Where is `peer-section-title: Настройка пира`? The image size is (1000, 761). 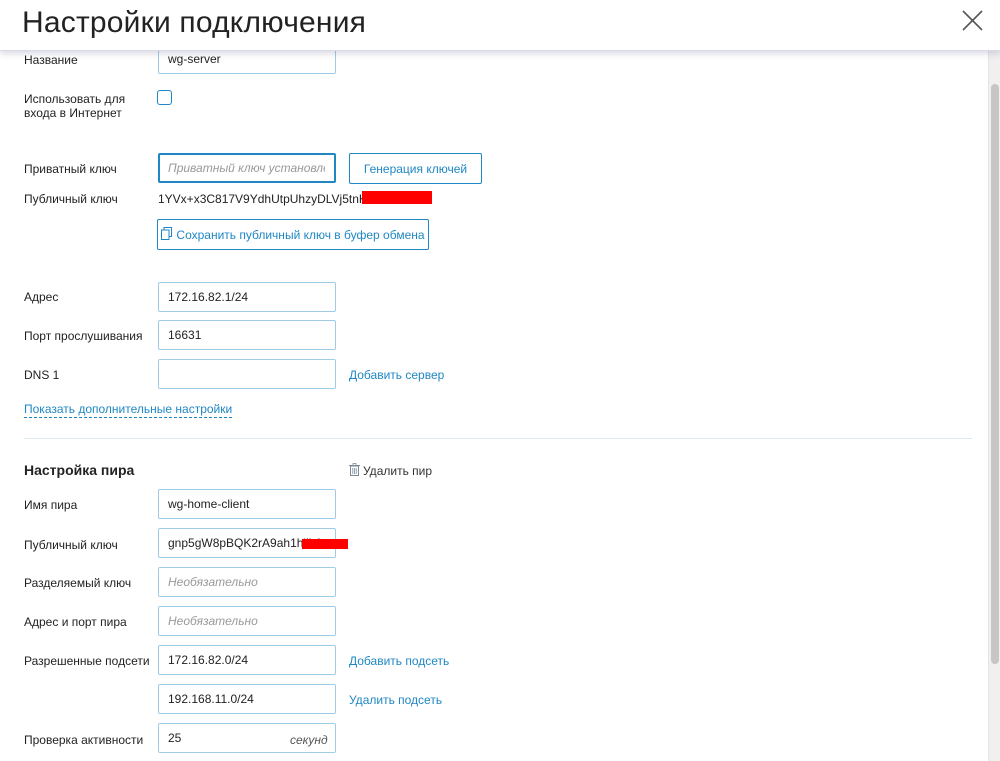
peer-section-title: Настройка пира is located at coordinates (79, 470).